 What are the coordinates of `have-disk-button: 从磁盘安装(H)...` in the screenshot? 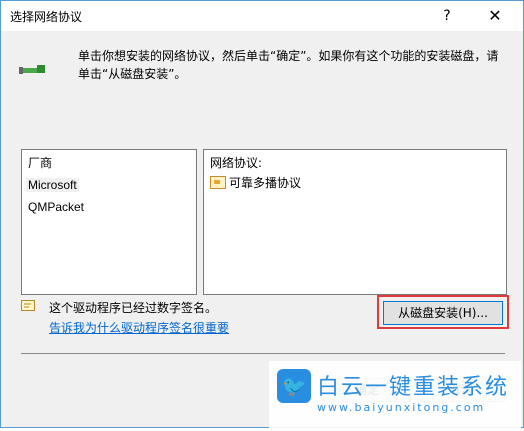 It's located at (443, 313).